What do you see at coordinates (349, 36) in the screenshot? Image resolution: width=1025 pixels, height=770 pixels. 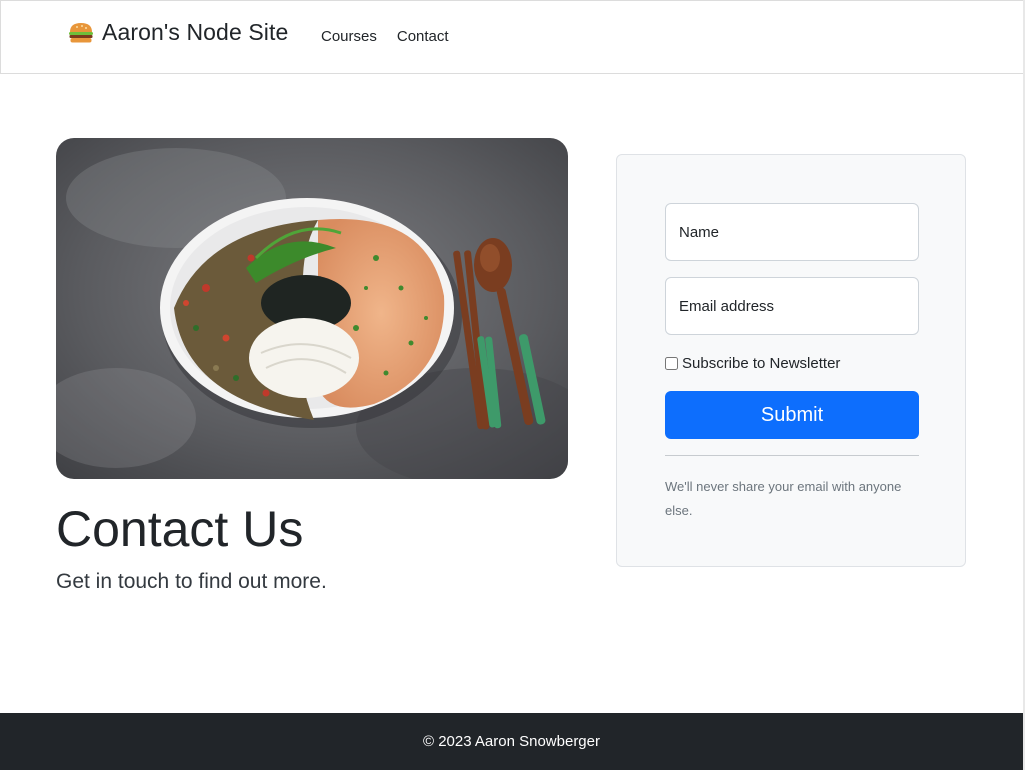 I see `nav-link-courses: Courses` at bounding box center [349, 36].